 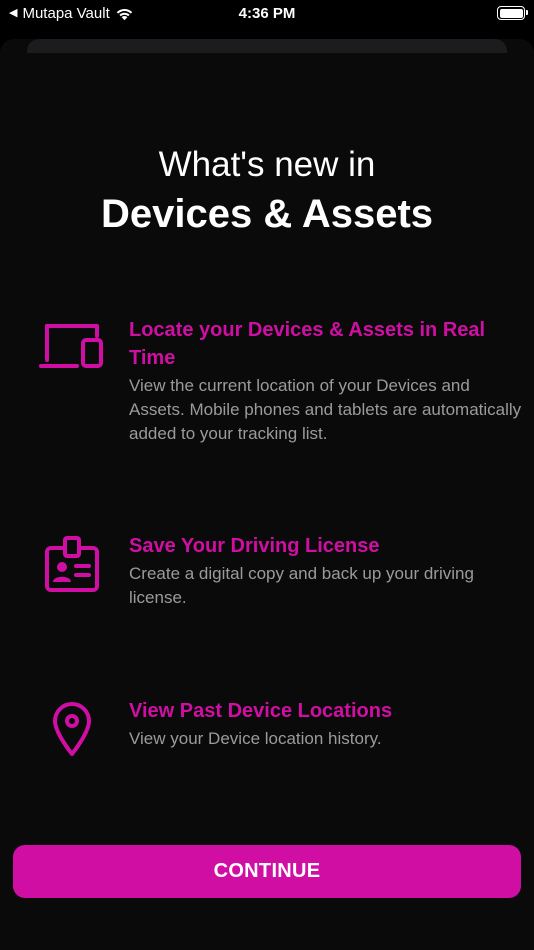 I want to click on feature-title: Save Your Driving License, so click(x=254, y=546).